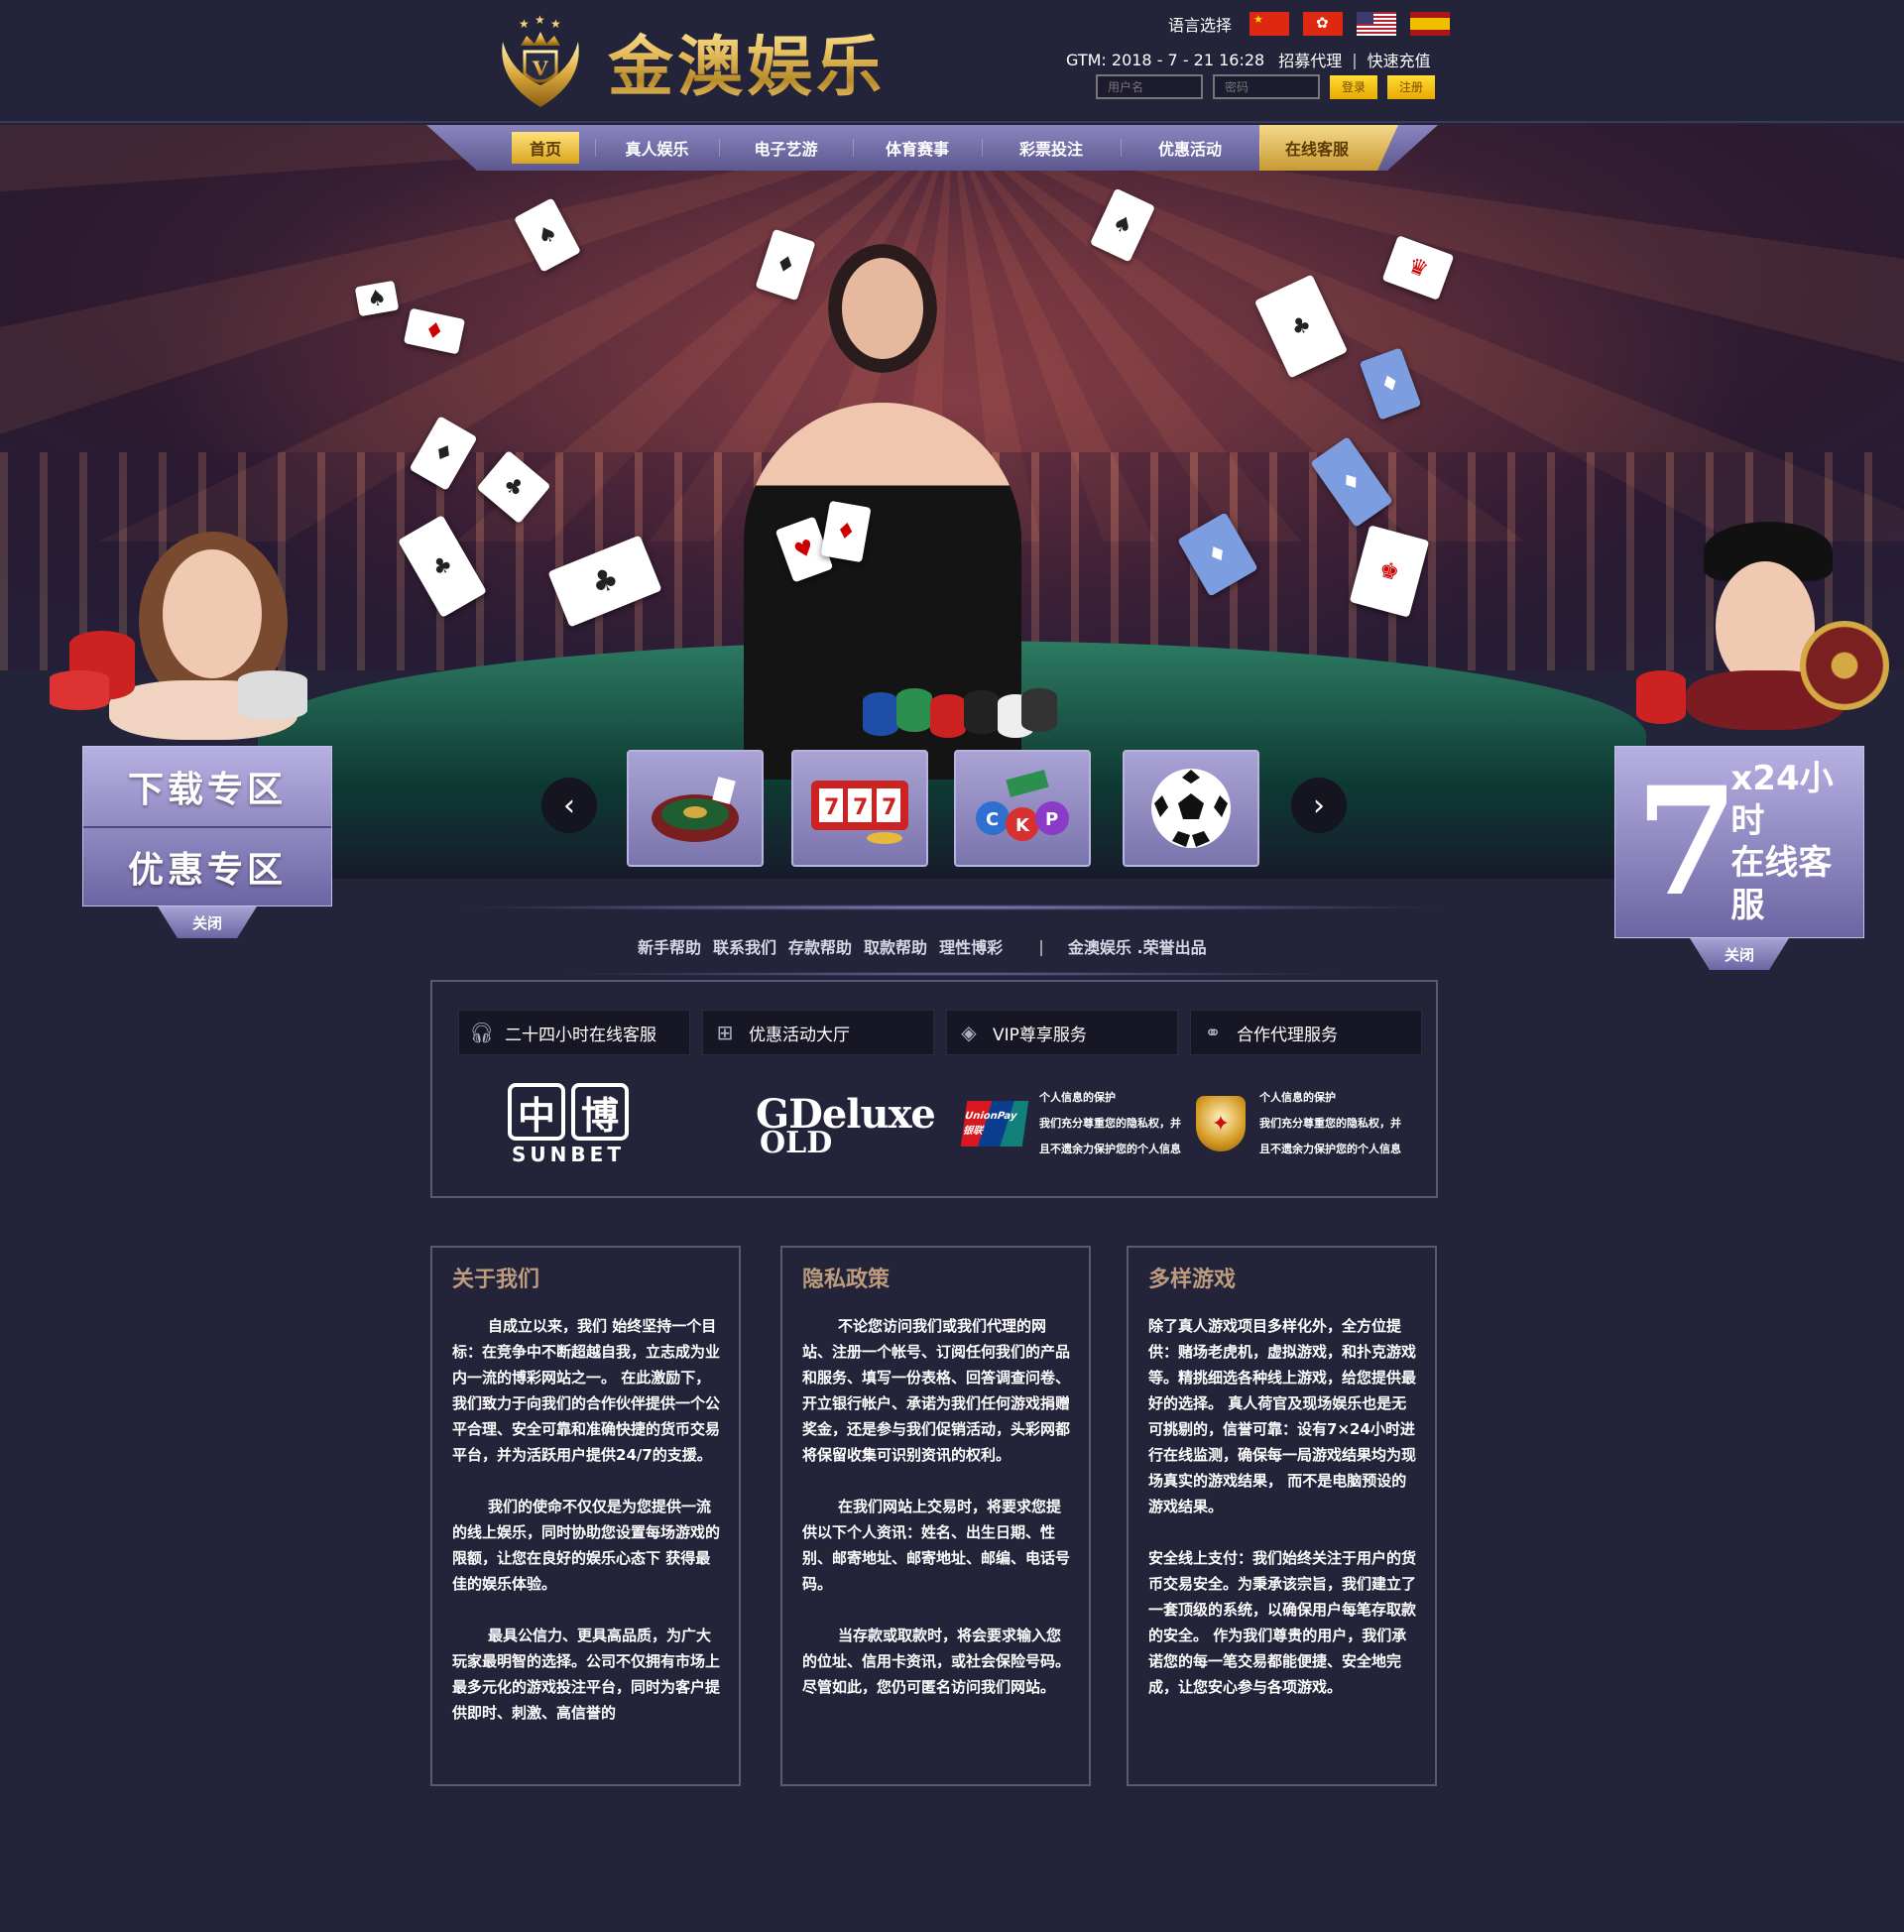  I want to click on right-float-panel: 7 x24小时 在线客服 关闭, so click(1739, 858).